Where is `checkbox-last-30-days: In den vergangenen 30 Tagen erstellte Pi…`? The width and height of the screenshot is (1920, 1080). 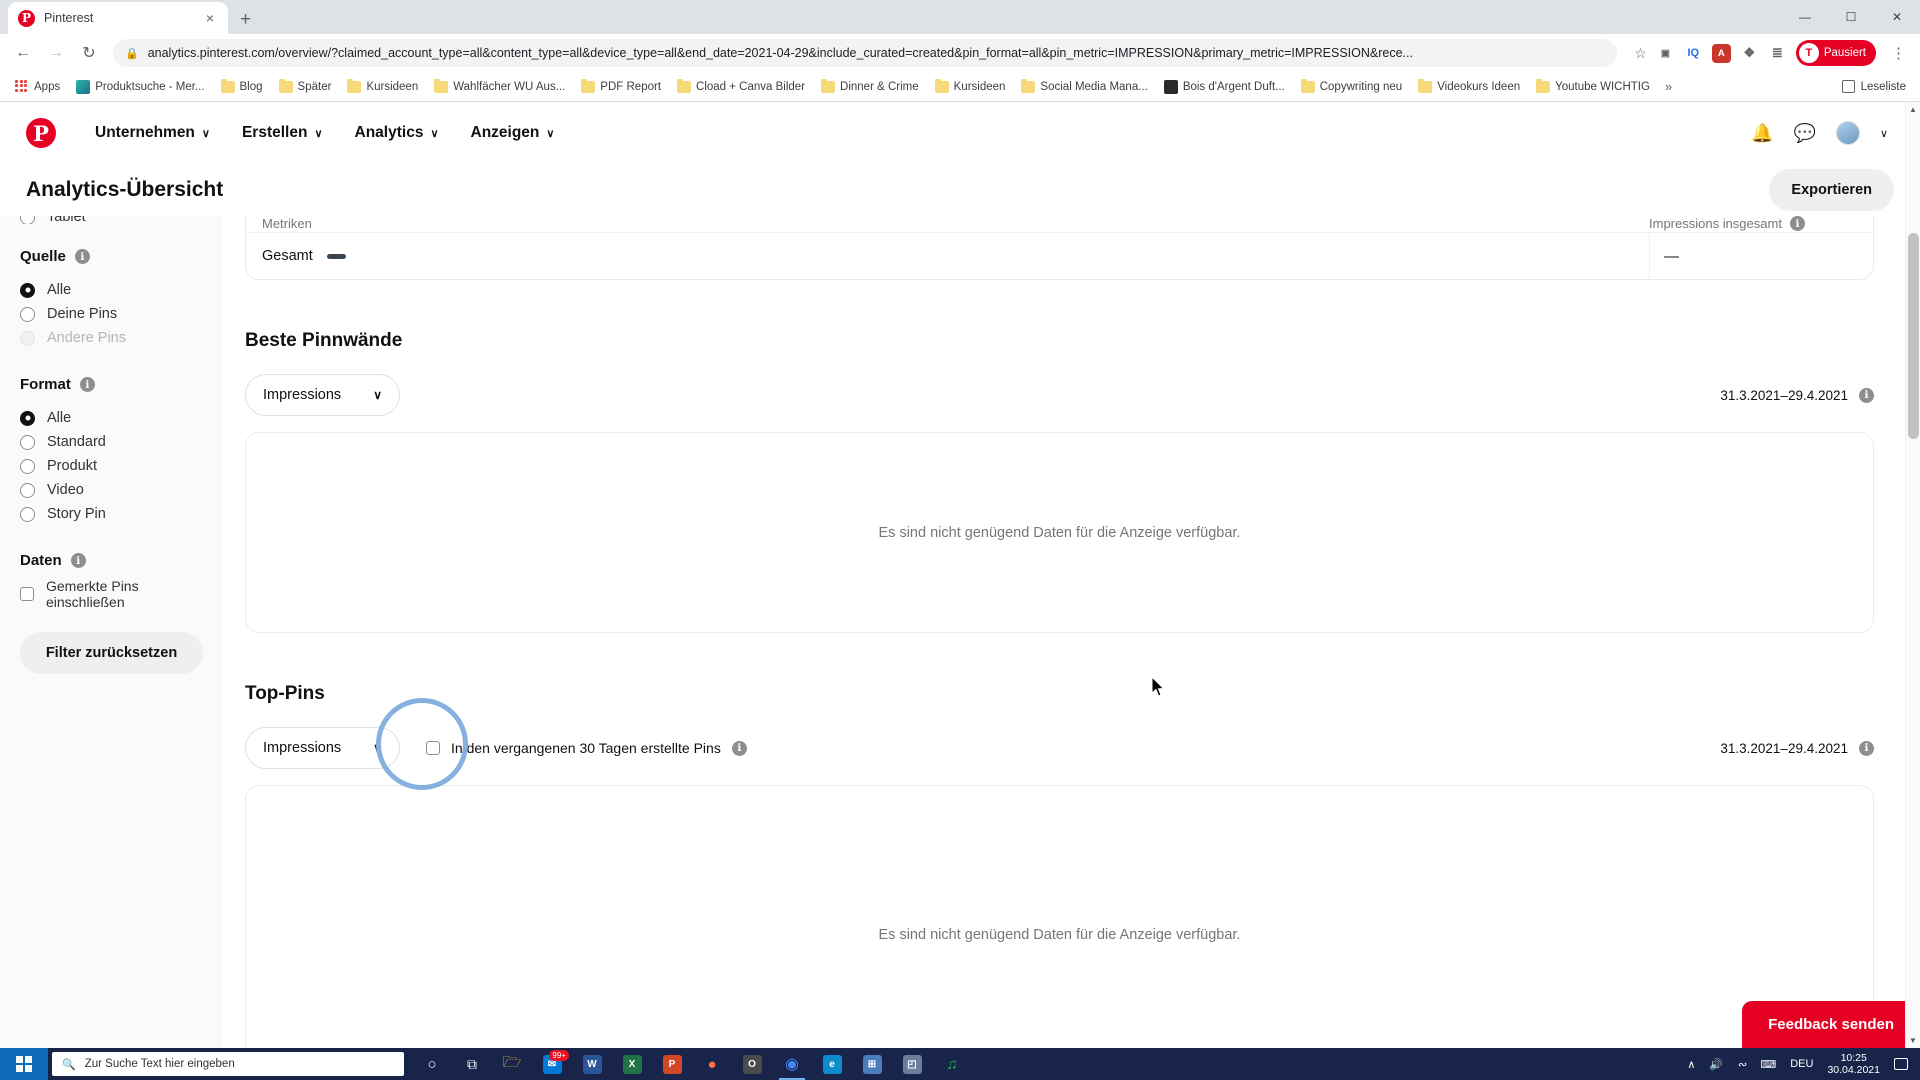
checkbox-last-30-days: In den vergangenen 30 Tagen erstellte Pi… is located at coordinates (586, 748).